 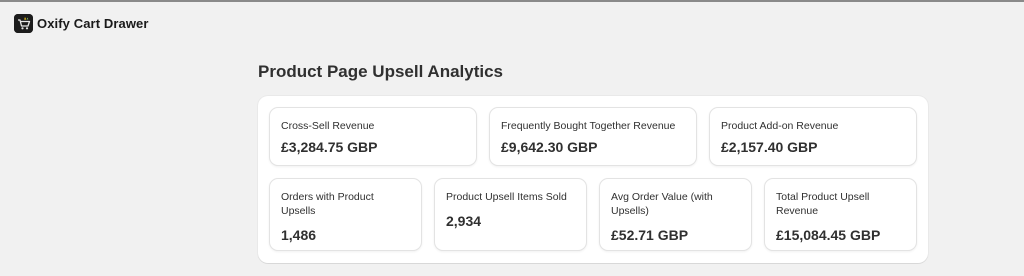 I want to click on metric-label: Product Upsell Items Sold, so click(x=506, y=197).